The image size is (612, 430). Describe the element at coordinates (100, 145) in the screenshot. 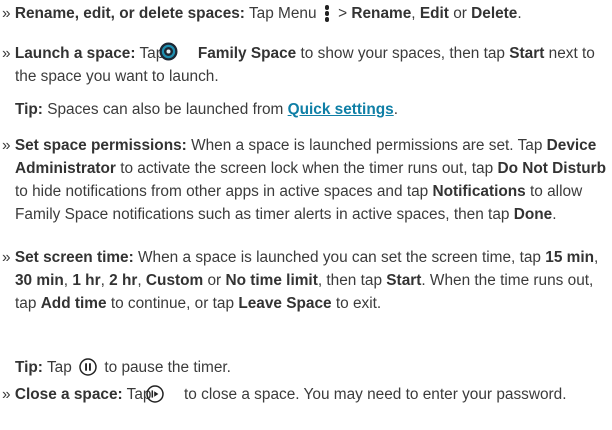

I see `item-title: Set space permissions:` at that location.